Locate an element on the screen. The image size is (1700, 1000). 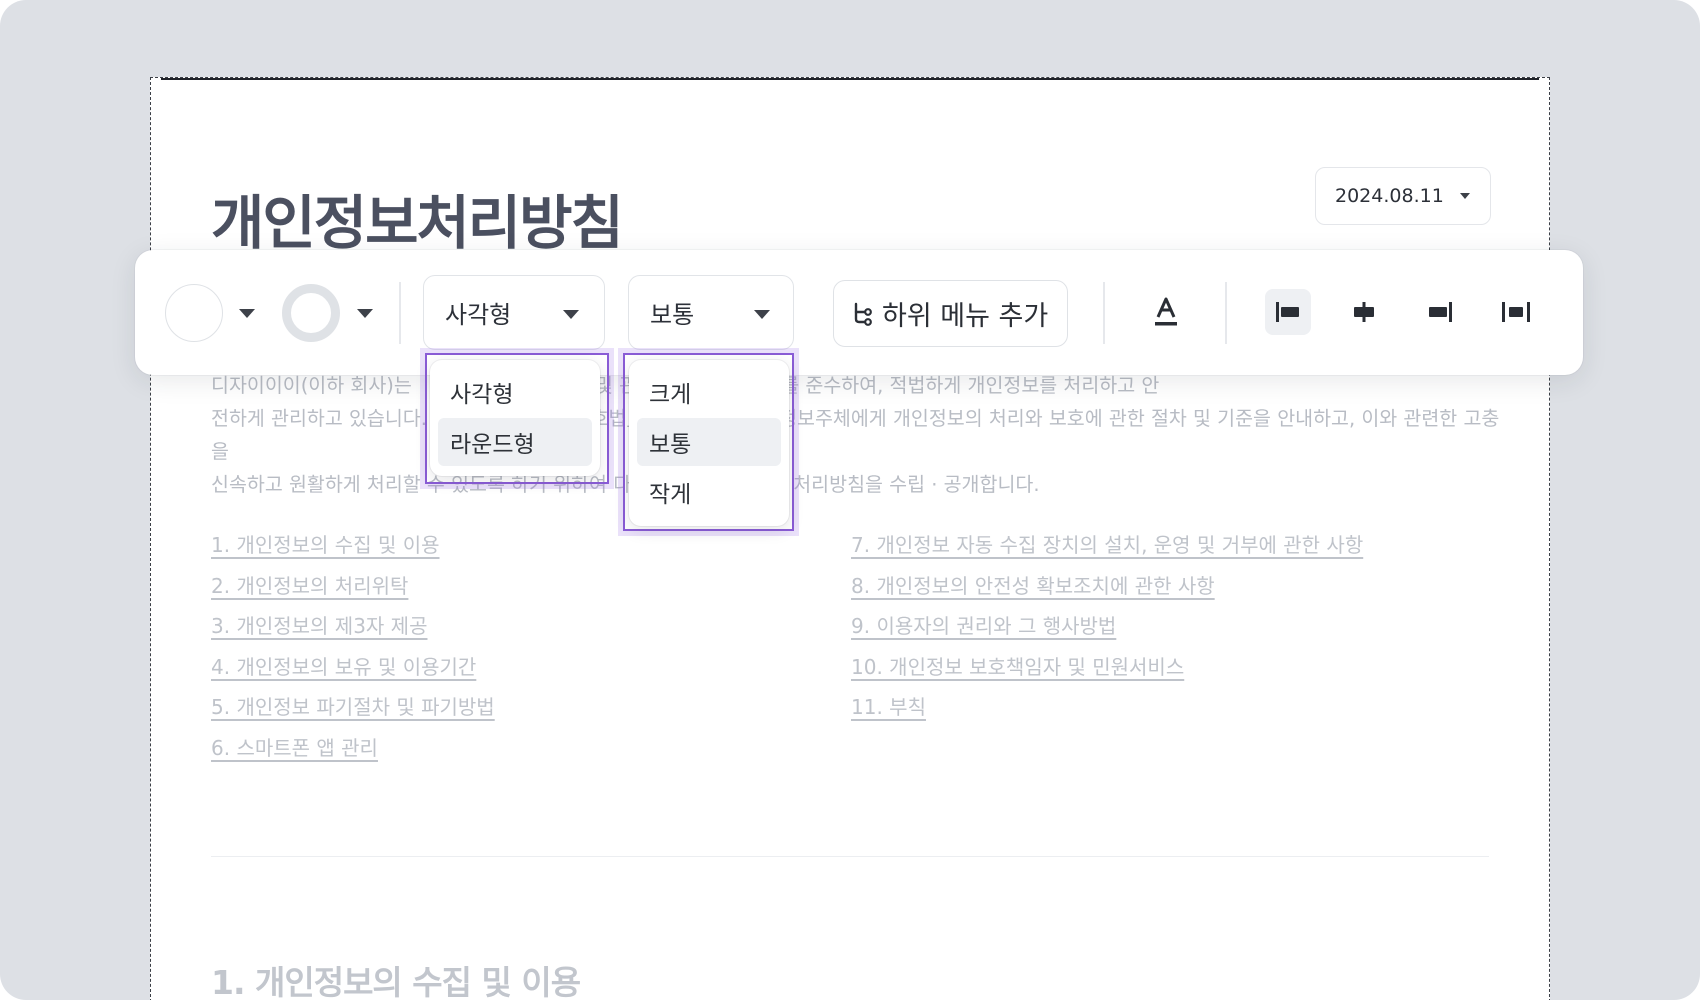
size-option: 보통 is located at coordinates (709, 442).